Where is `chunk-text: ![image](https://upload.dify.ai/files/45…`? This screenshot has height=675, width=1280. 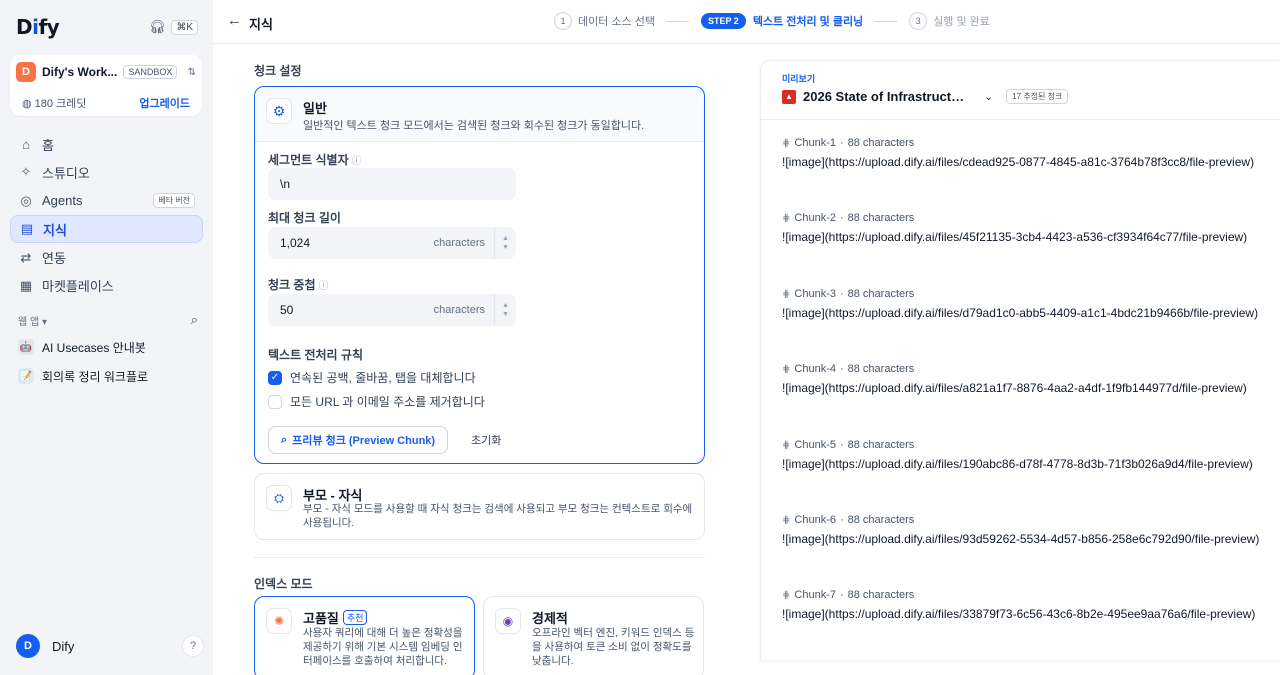 chunk-text: ![image](https://upload.dify.ai/files/45… is located at coordinates (1015, 237).